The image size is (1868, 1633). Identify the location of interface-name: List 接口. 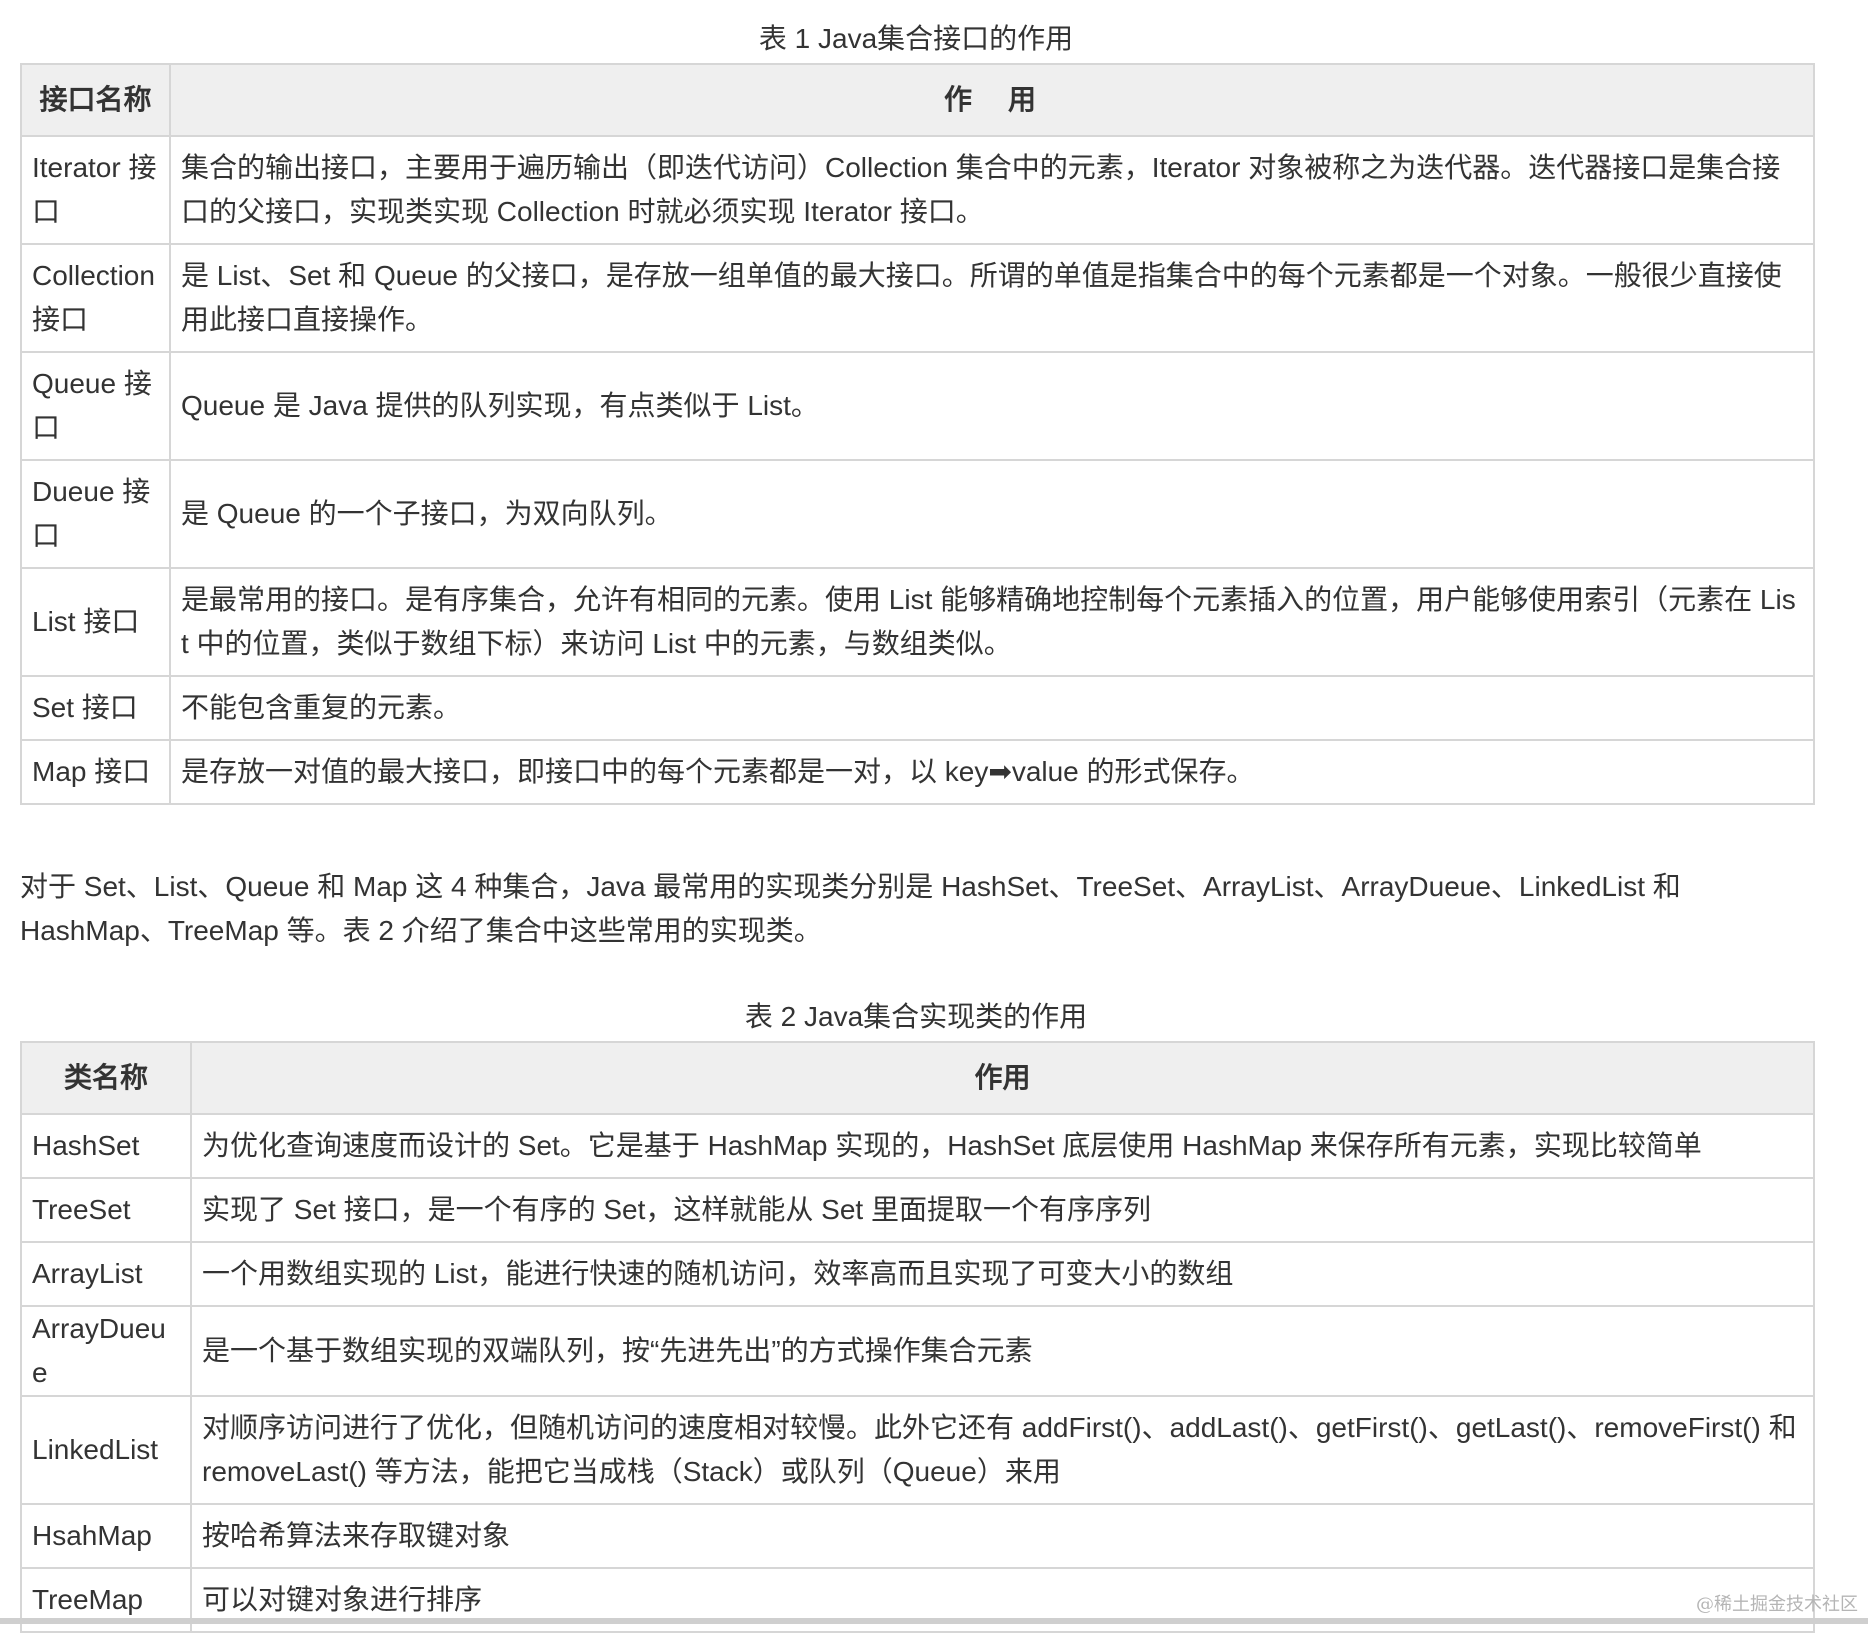
(95, 622).